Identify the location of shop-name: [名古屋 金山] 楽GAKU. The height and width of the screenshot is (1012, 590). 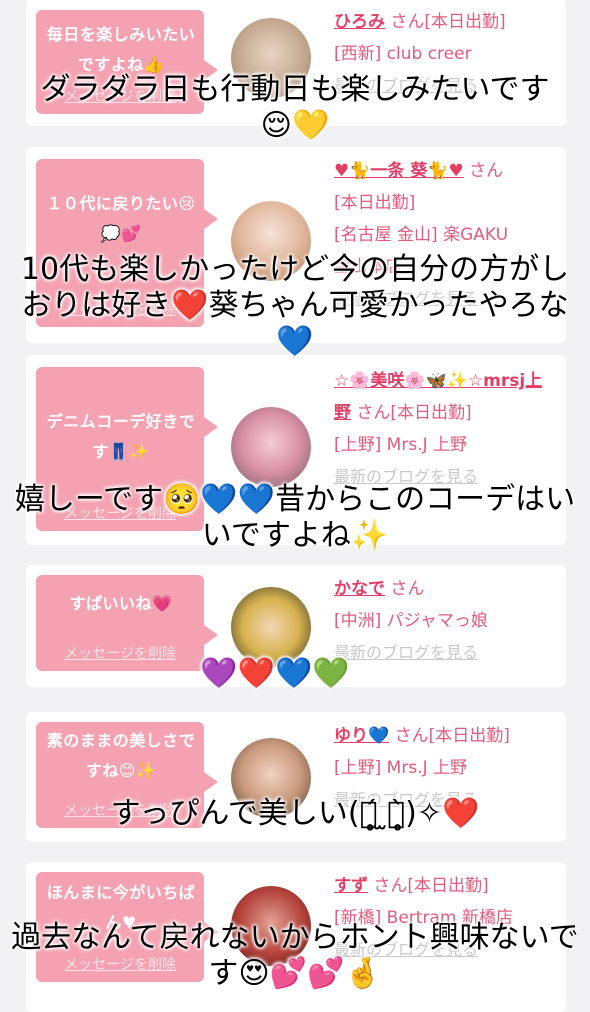
(421, 235).